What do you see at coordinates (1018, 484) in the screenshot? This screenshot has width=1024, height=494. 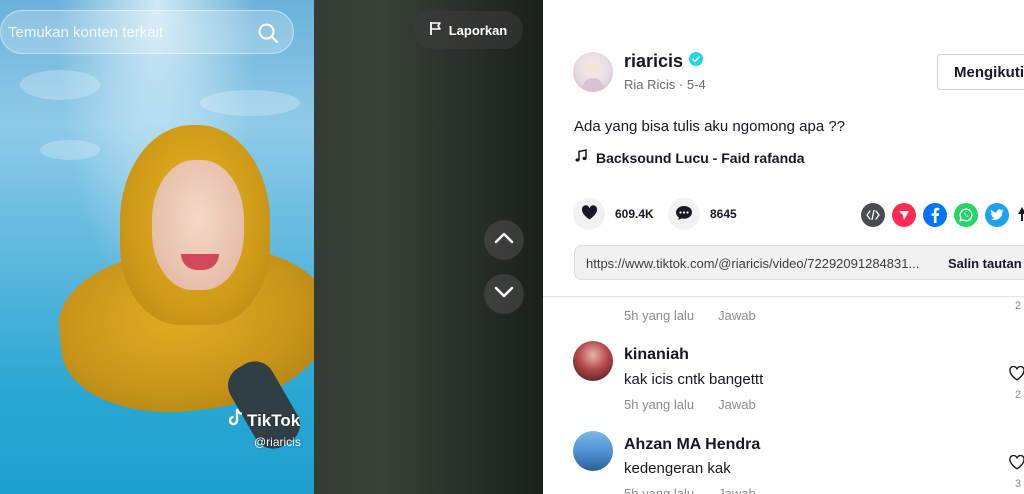 I see `comment-like-count: 3` at bounding box center [1018, 484].